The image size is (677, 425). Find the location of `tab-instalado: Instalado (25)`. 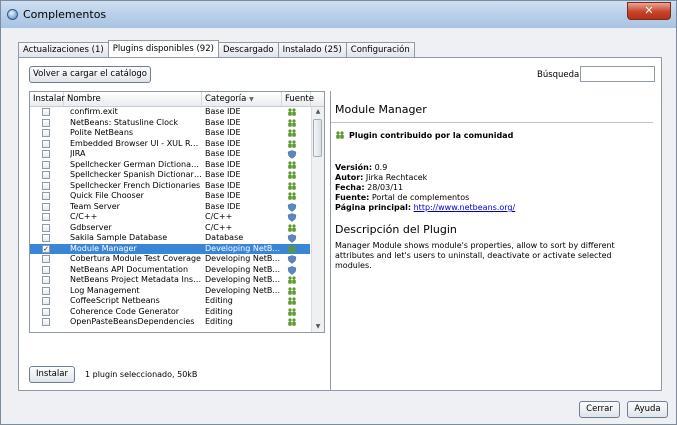

tab-instalado: Instalado (25) is located at coordinates (312, 49).